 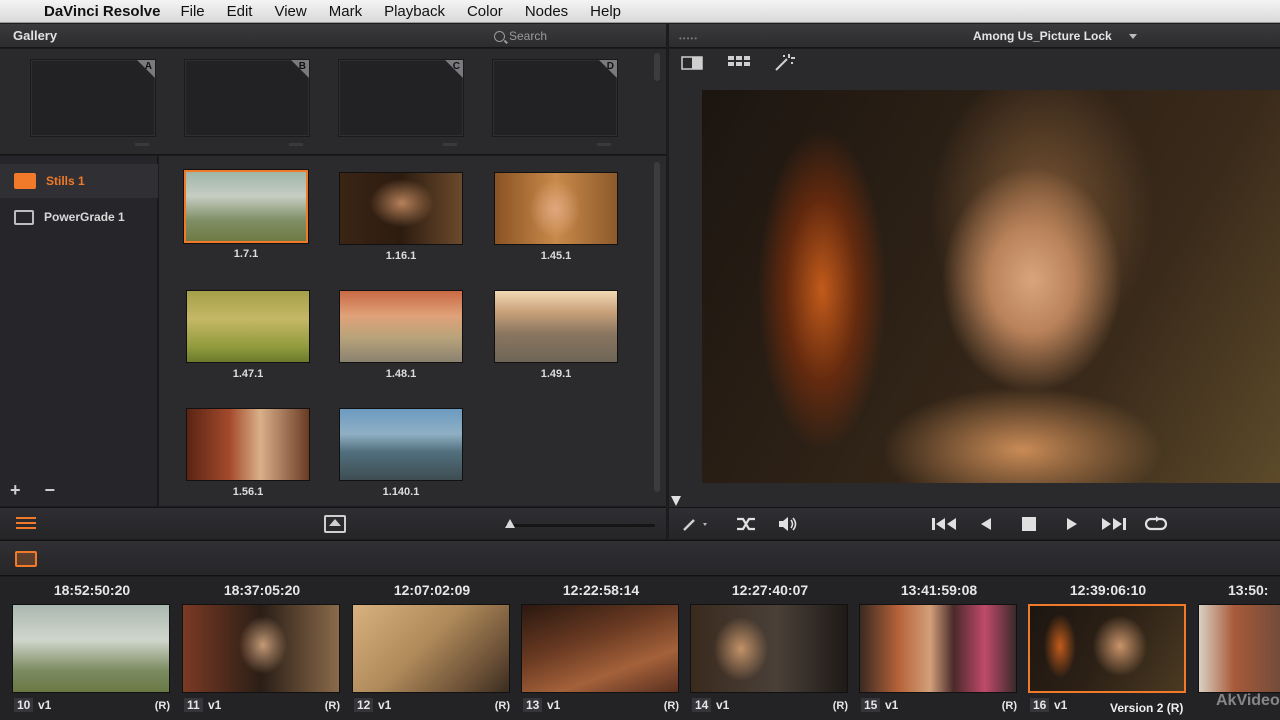 What do you see at coordinates (84, 217) in the screenshot?
I see `album-label: PowerGrade 1` at bounding box center [84, 217].